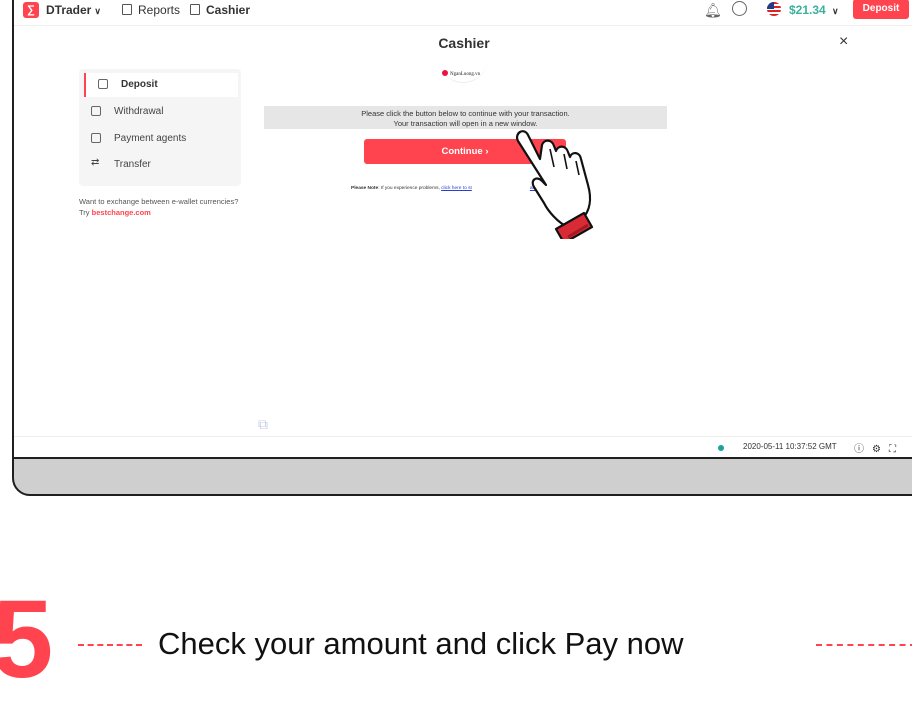 This screenshot has width=912, height=701. I want to click on modal-title: Cashier, so click(464, 43).